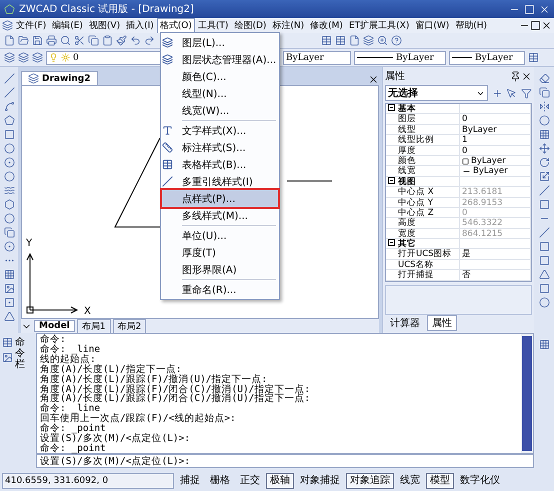 Image resolution: width=554 pixels, height=491 pixels. What do you see at coordinates (9, 106) in the screenshot?
I see `curve-icon` at bounding box center [9, 106].